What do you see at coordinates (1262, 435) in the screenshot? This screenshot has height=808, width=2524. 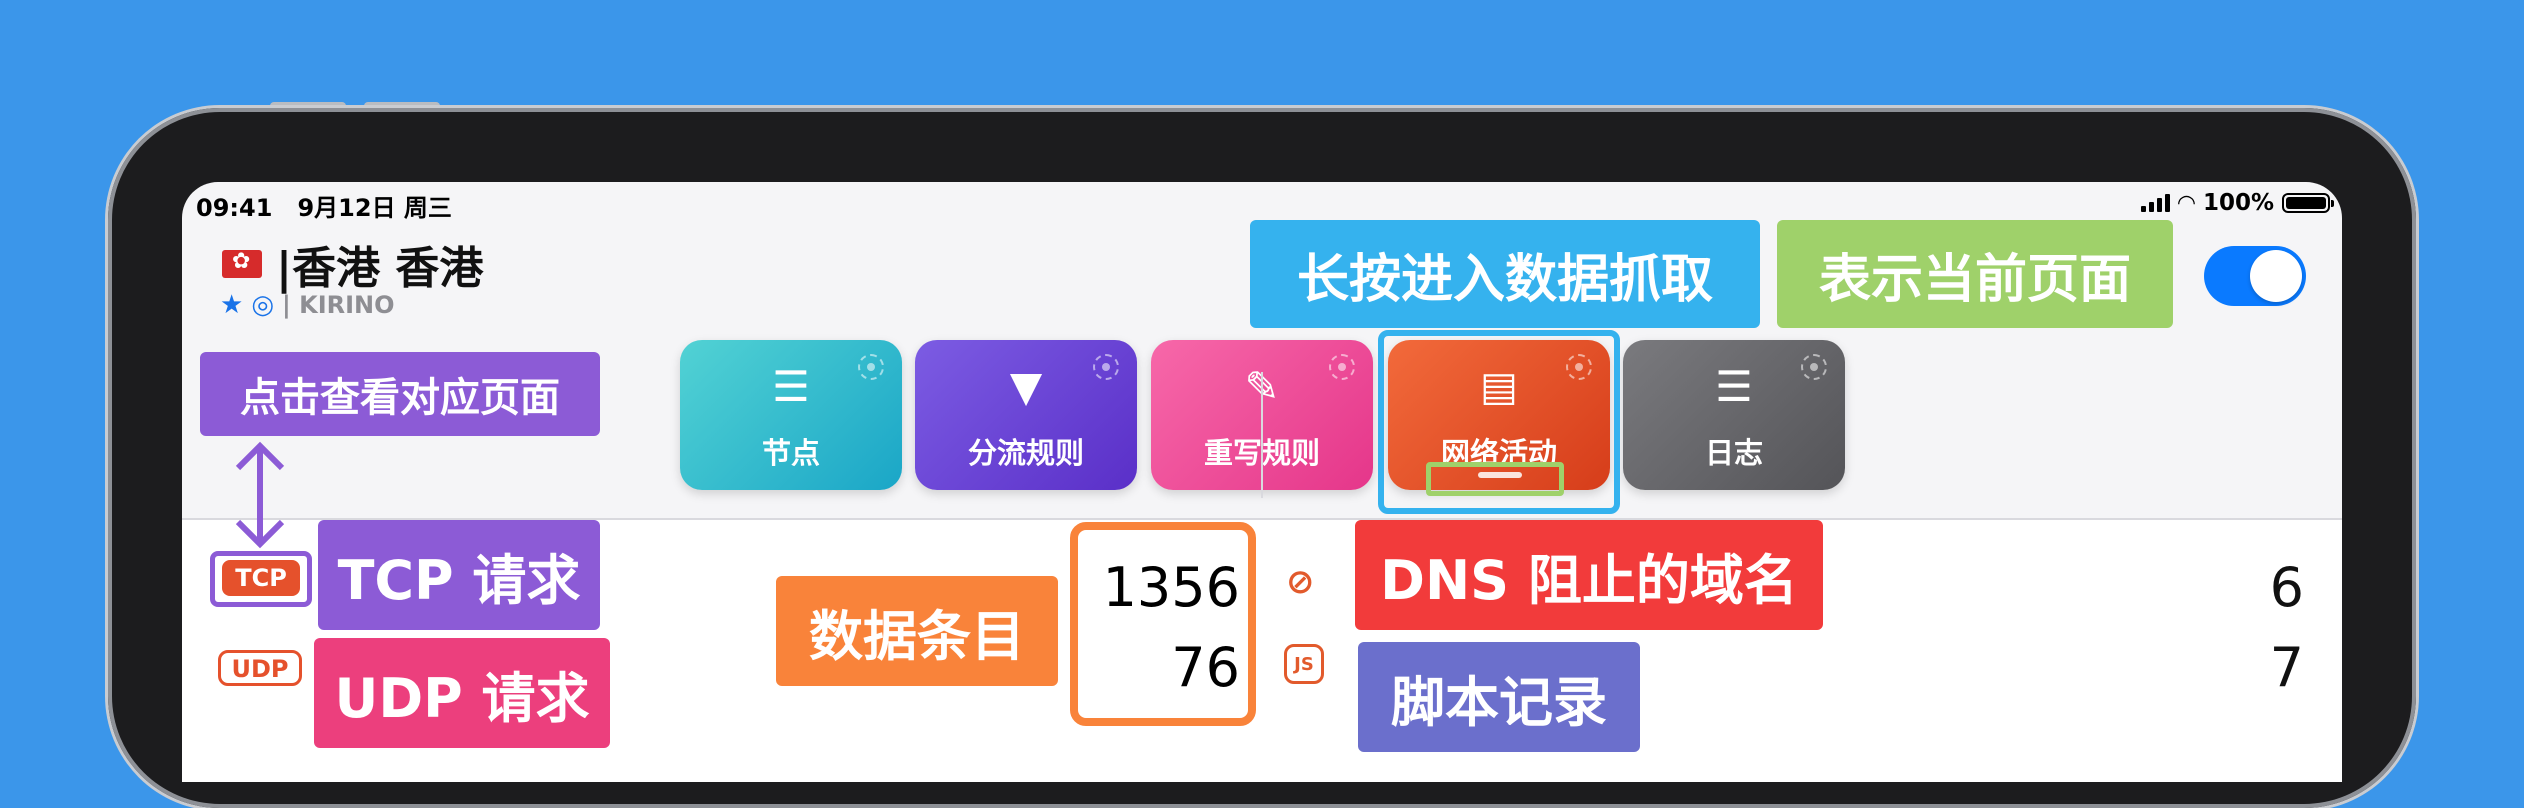 I see `column-divider` at bounding box center [1262, 435].